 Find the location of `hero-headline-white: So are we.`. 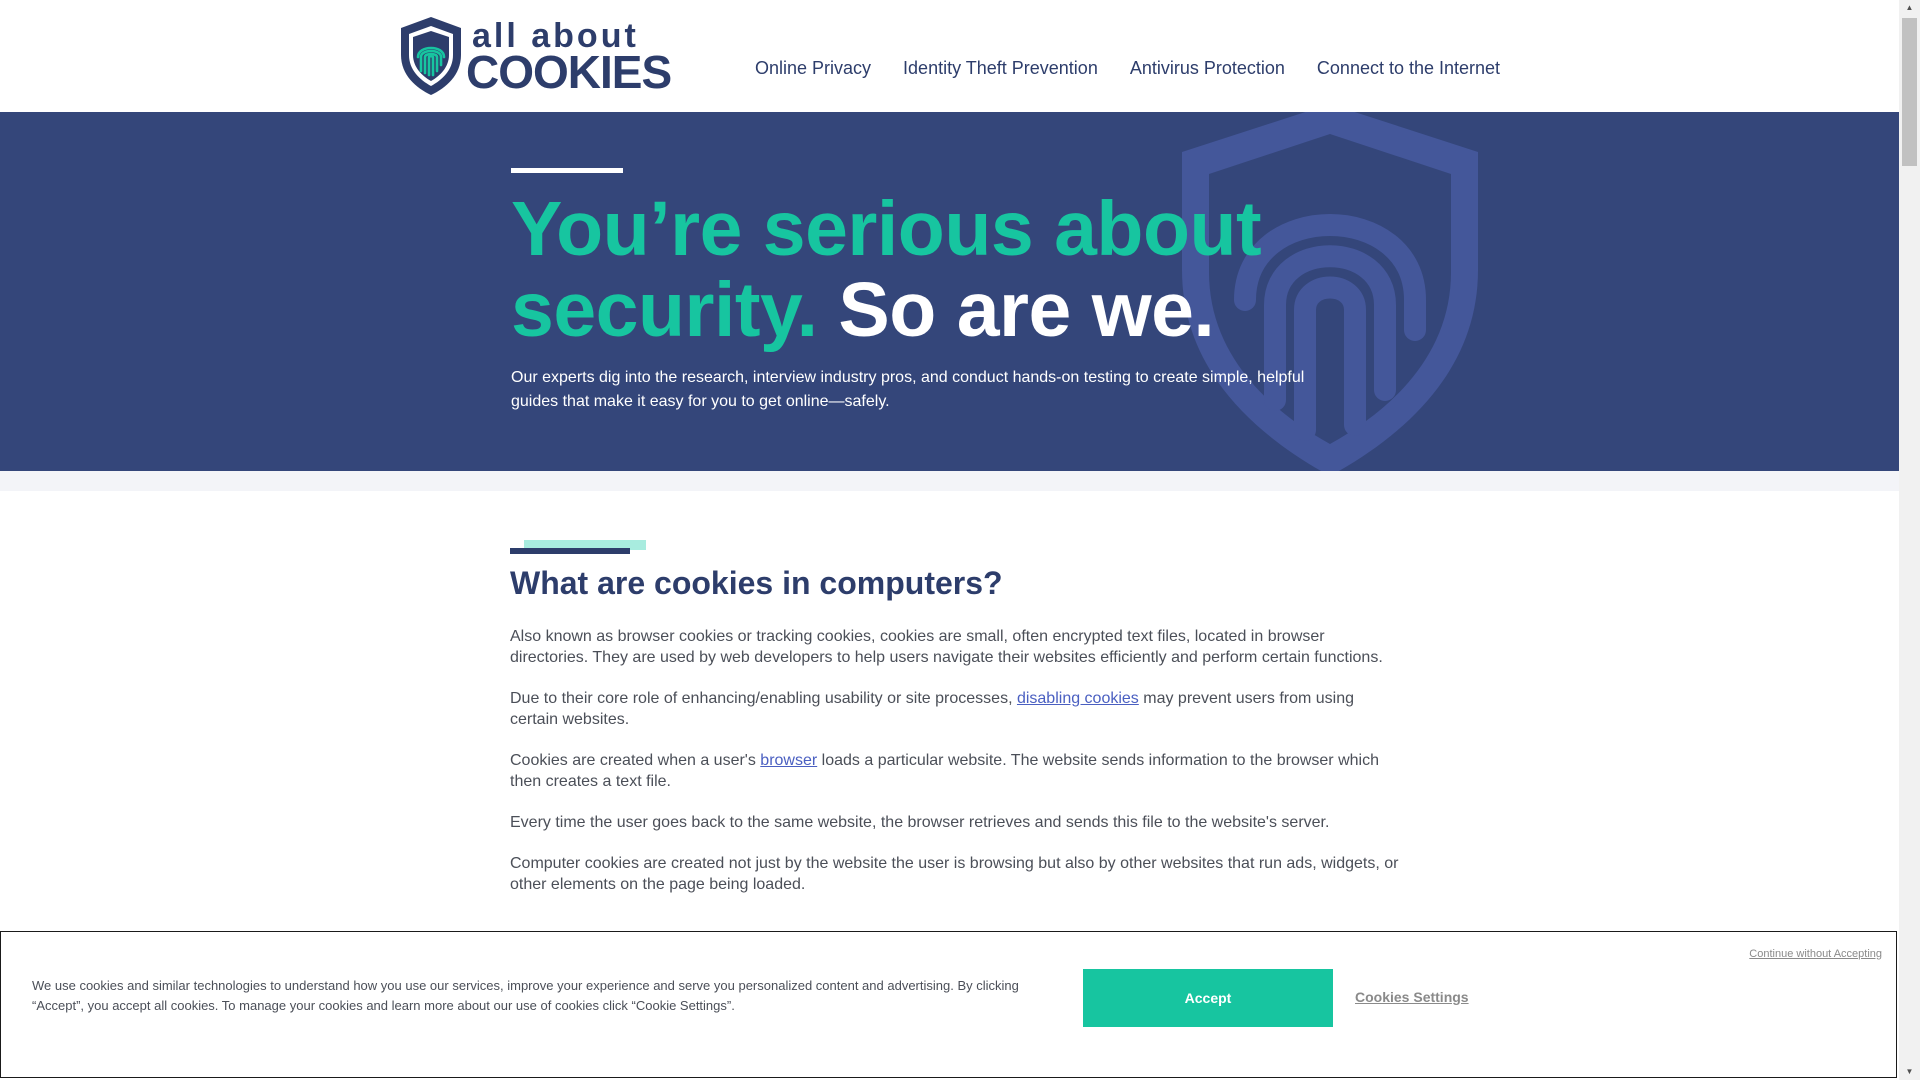

hero-headline-white: So are we. is located at coordinates (1026, 310).